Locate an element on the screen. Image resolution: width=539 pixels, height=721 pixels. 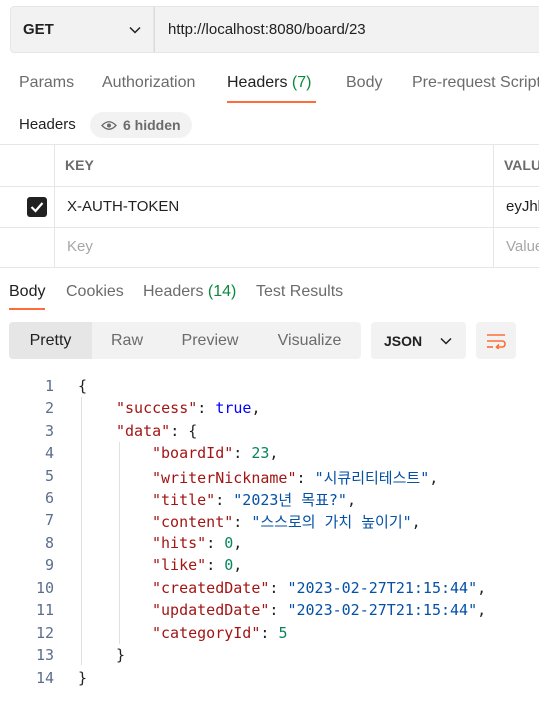
tab-authorization: Authorization is located at coordinates (148, 83).